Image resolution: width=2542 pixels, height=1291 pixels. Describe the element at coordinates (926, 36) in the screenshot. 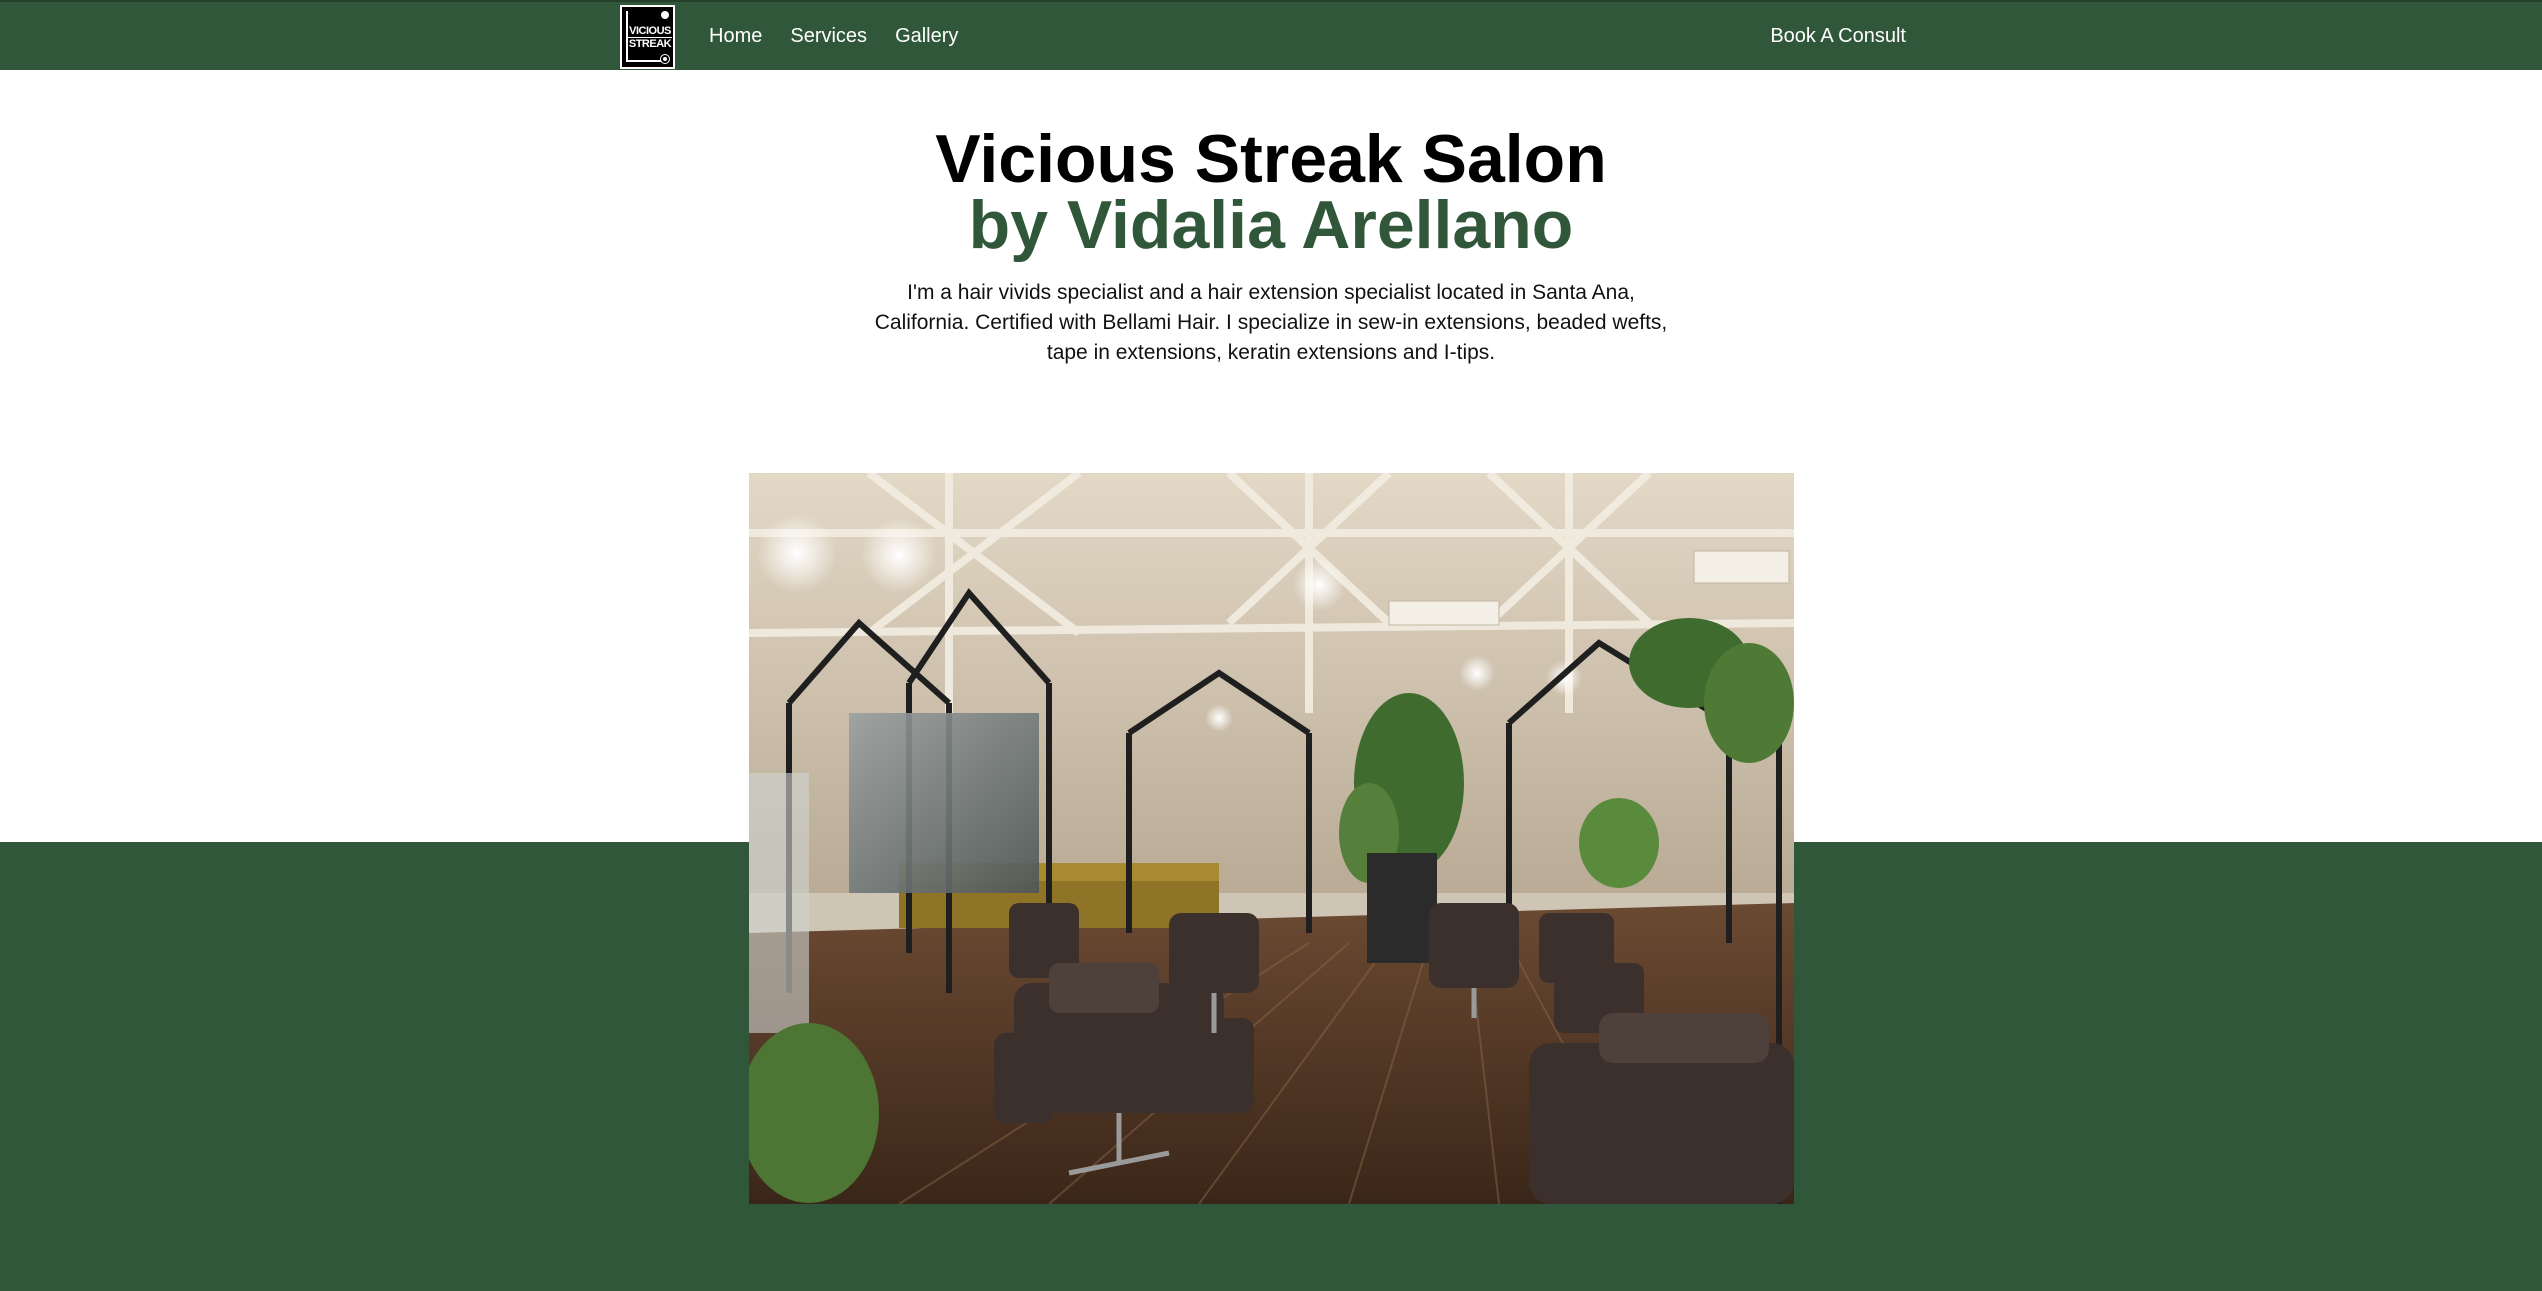

I see `nav-link-gallery: Gallery` at that location.